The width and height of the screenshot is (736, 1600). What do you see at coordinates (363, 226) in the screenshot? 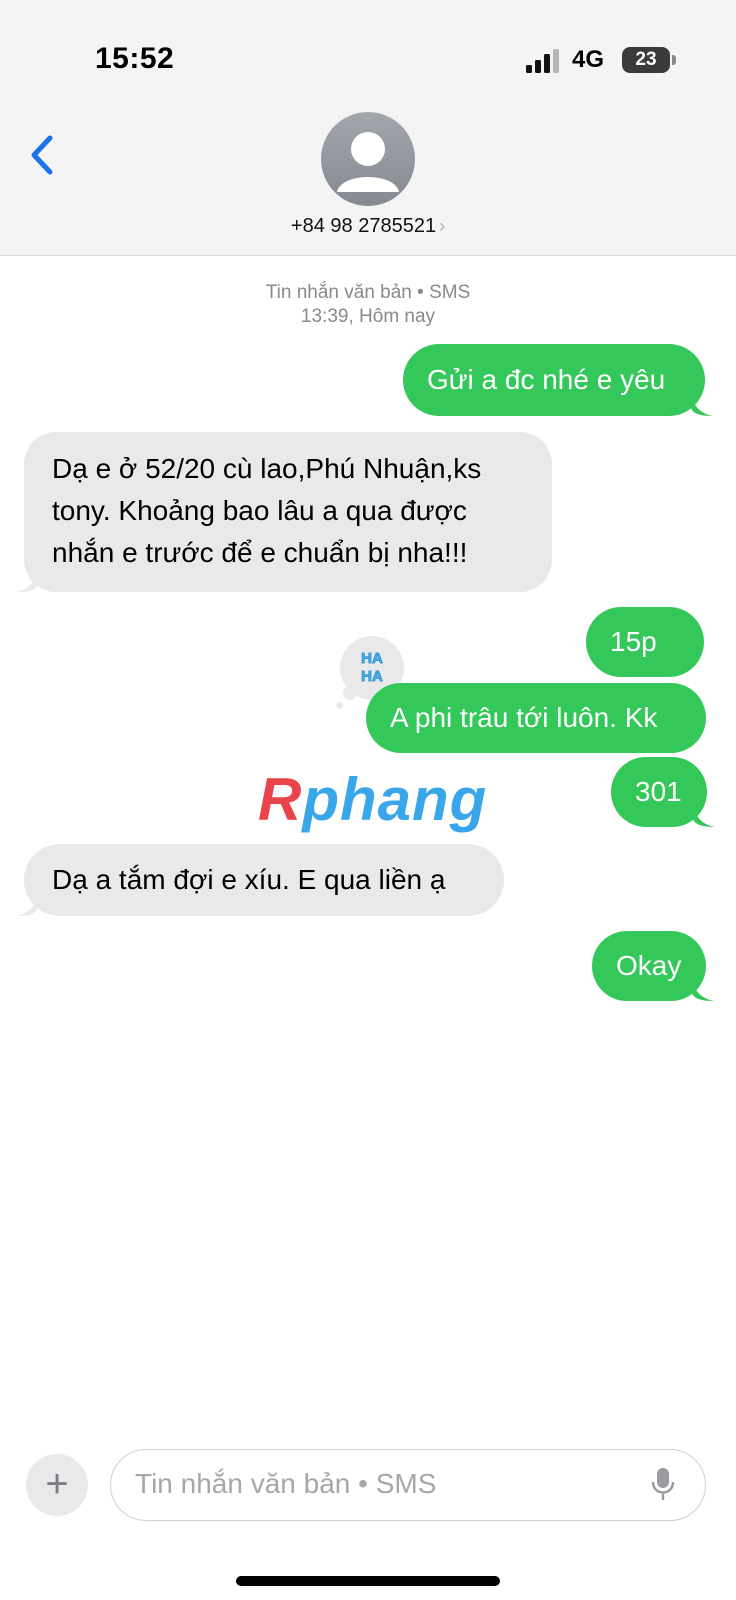
I see `contact-number: +84 98 2785521` at bounding box center [363, 226].